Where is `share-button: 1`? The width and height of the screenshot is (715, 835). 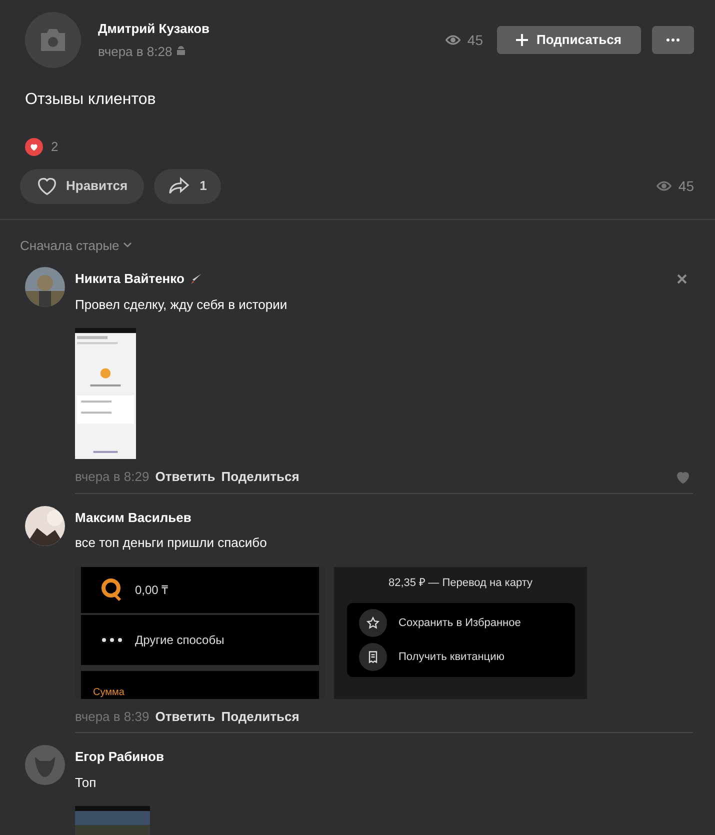 share-button: 1 is located at coordinates (187, 186).